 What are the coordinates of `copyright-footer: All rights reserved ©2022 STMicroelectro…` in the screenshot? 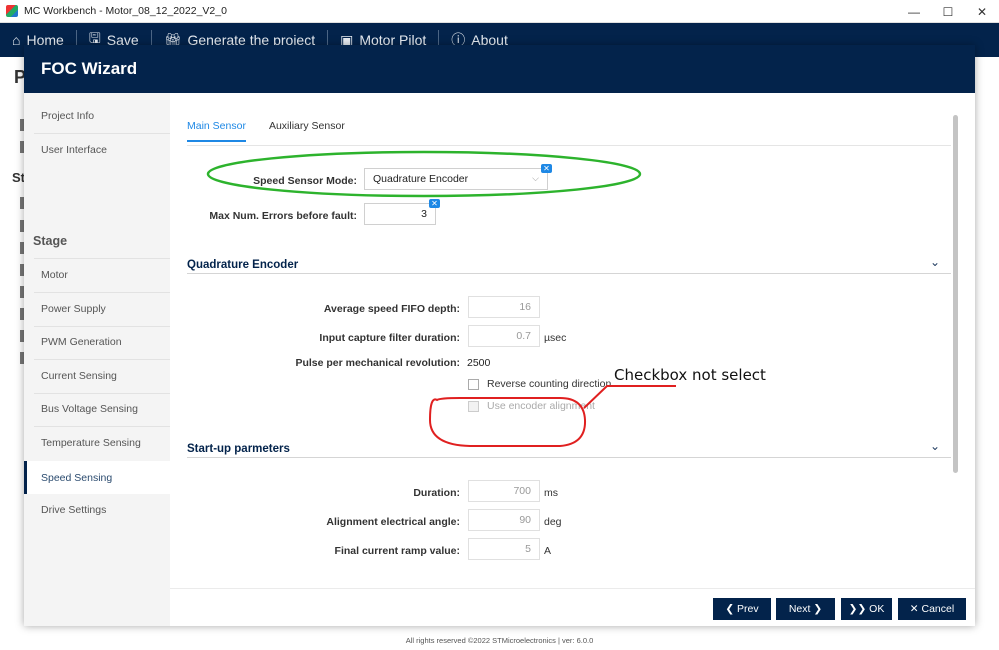 It's located at (499, 640).